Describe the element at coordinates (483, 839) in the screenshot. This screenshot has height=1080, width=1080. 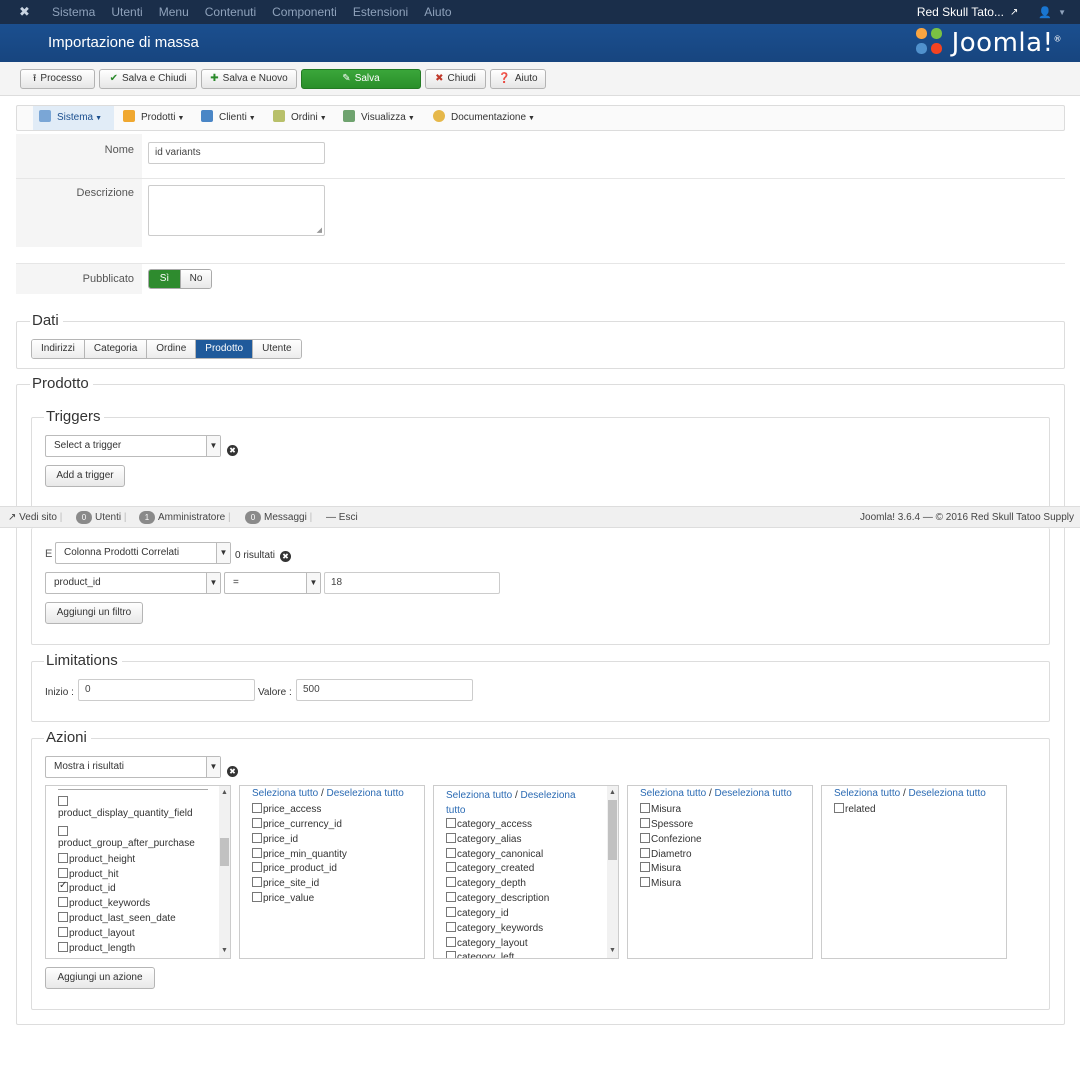
I see `list-item: category_alias` at that location.